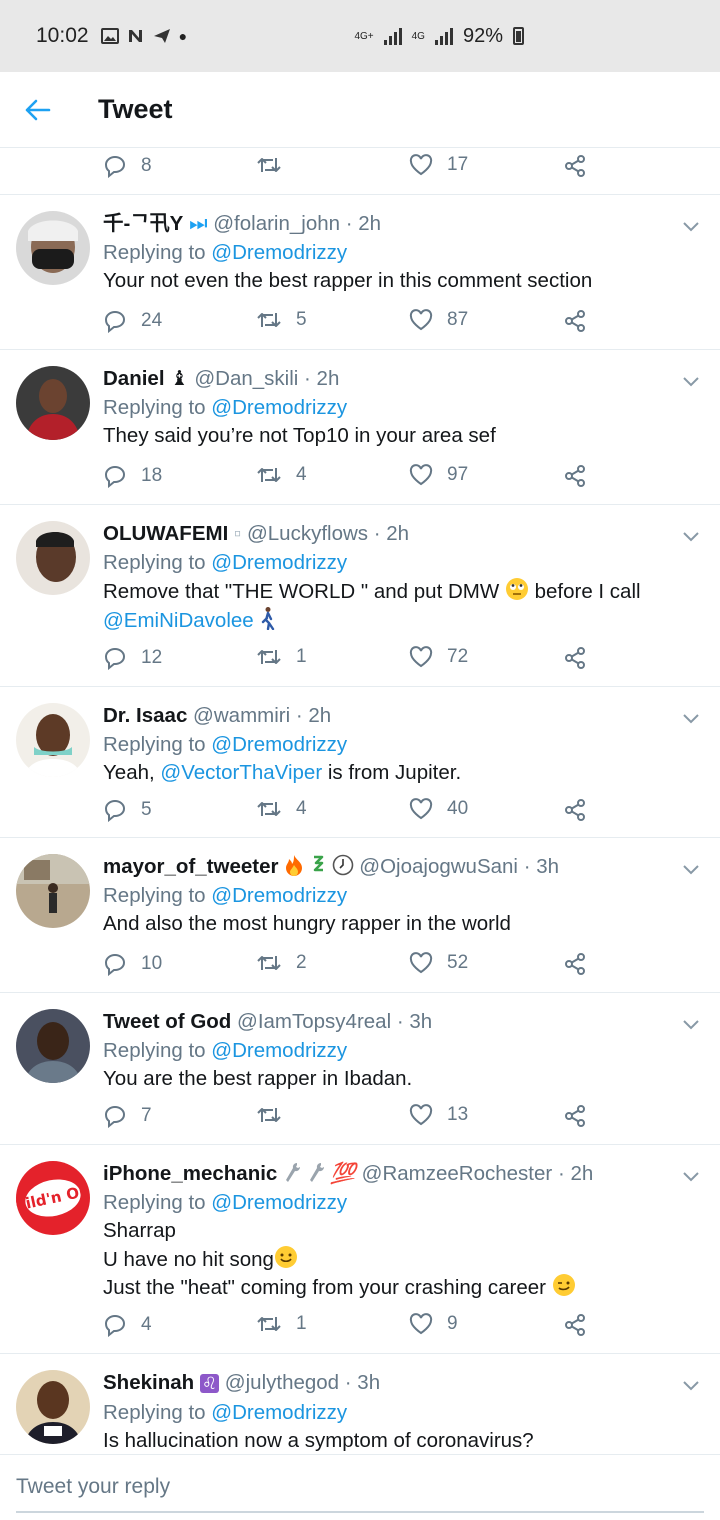  What do you see at coordinates (246, 378) in the screenshot?
I see `author-handle: @Dan_skili` at bounding box center [246, 378].